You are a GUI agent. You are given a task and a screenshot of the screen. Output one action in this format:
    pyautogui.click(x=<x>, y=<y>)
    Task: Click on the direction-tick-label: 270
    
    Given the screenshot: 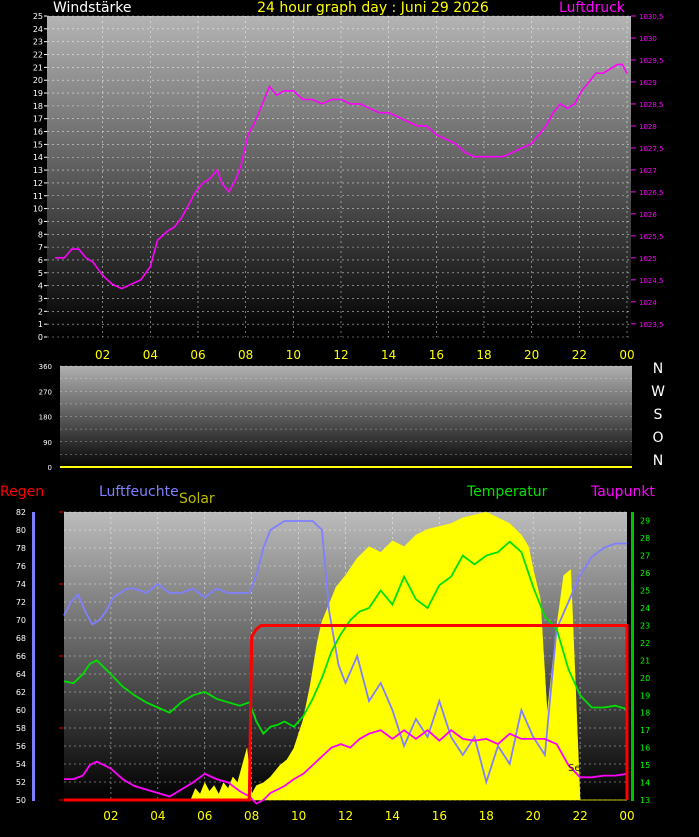 What is the action you would take?
    pyautogui.click(x=45, y=392)
    